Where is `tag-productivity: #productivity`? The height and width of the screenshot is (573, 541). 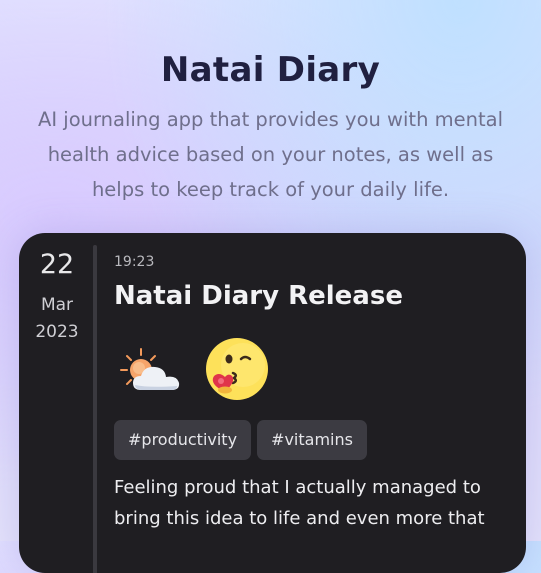
tag-productivity: #productivity is located at coordinates (183, 440).